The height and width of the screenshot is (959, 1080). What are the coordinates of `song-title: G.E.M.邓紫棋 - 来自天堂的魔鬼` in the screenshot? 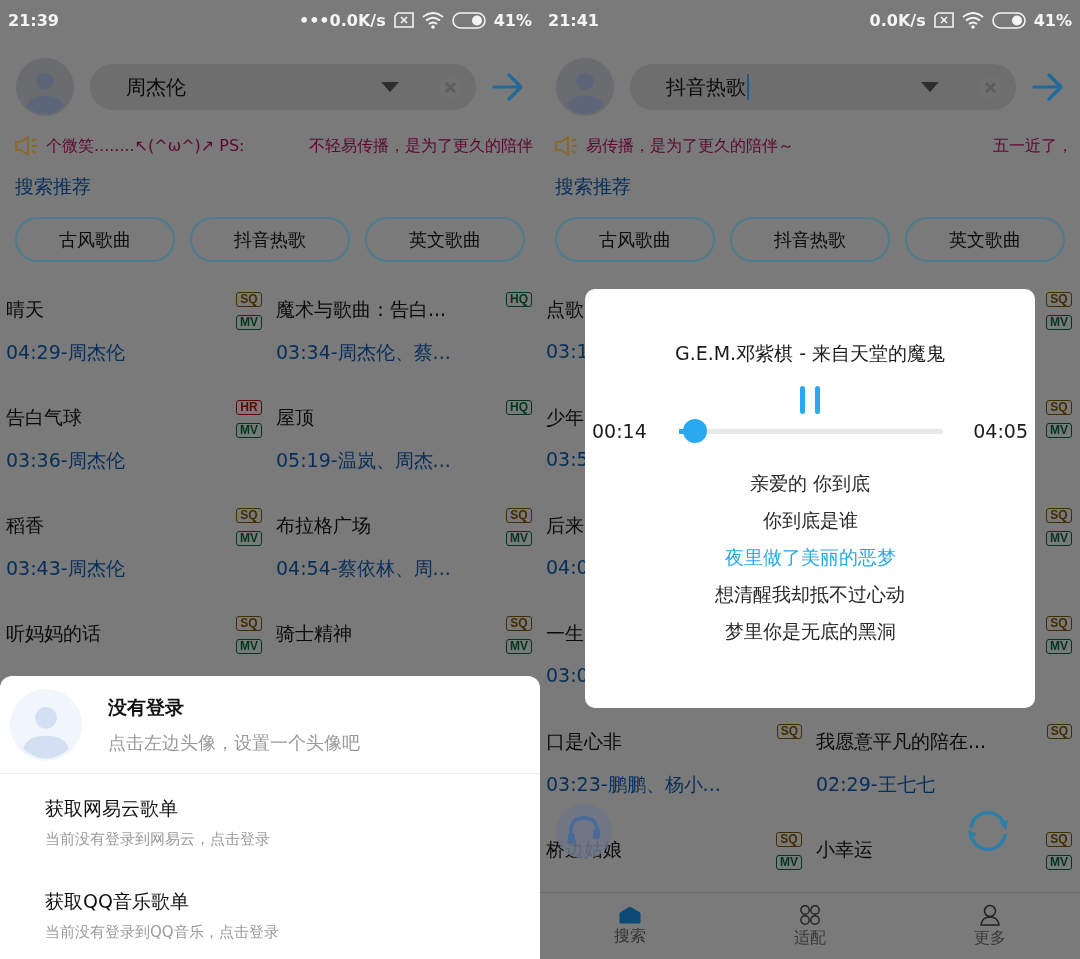 It's located at (810, 353).